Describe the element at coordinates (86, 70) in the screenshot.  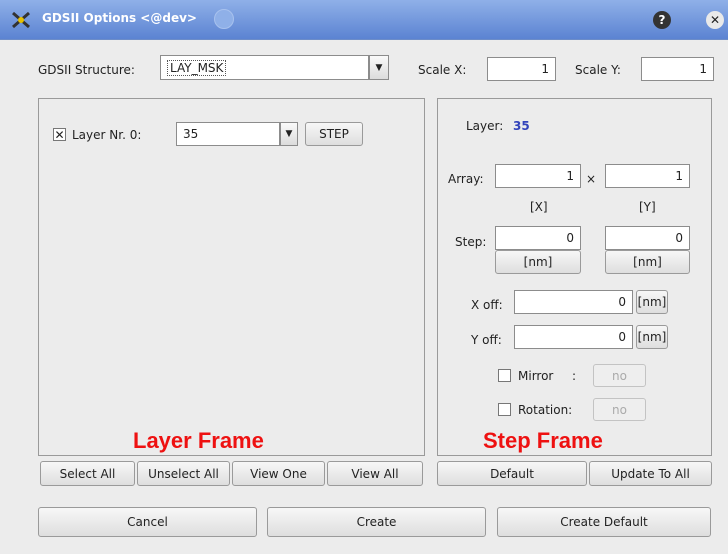
I see `structure-label: GDSII Structure:` at that location.